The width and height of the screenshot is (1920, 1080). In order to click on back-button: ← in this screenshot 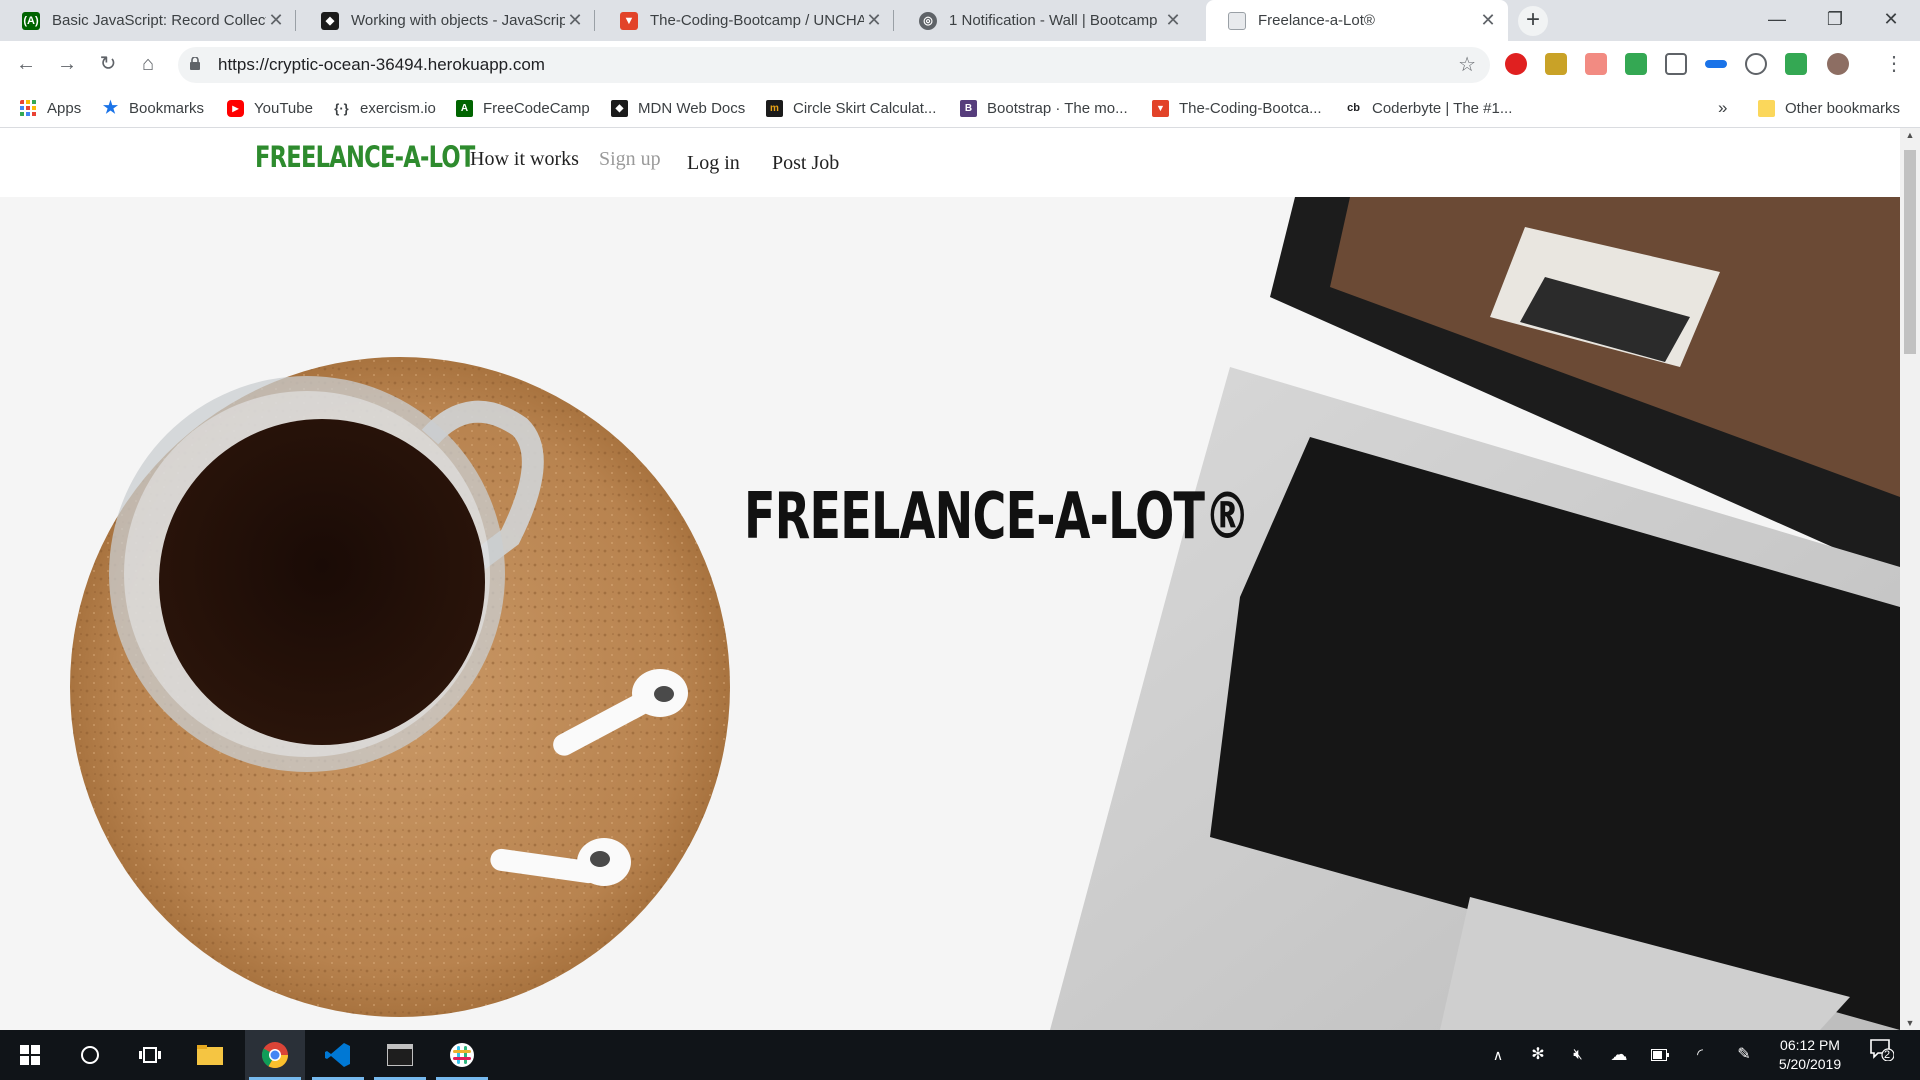, I will do `click(26, 64)`.